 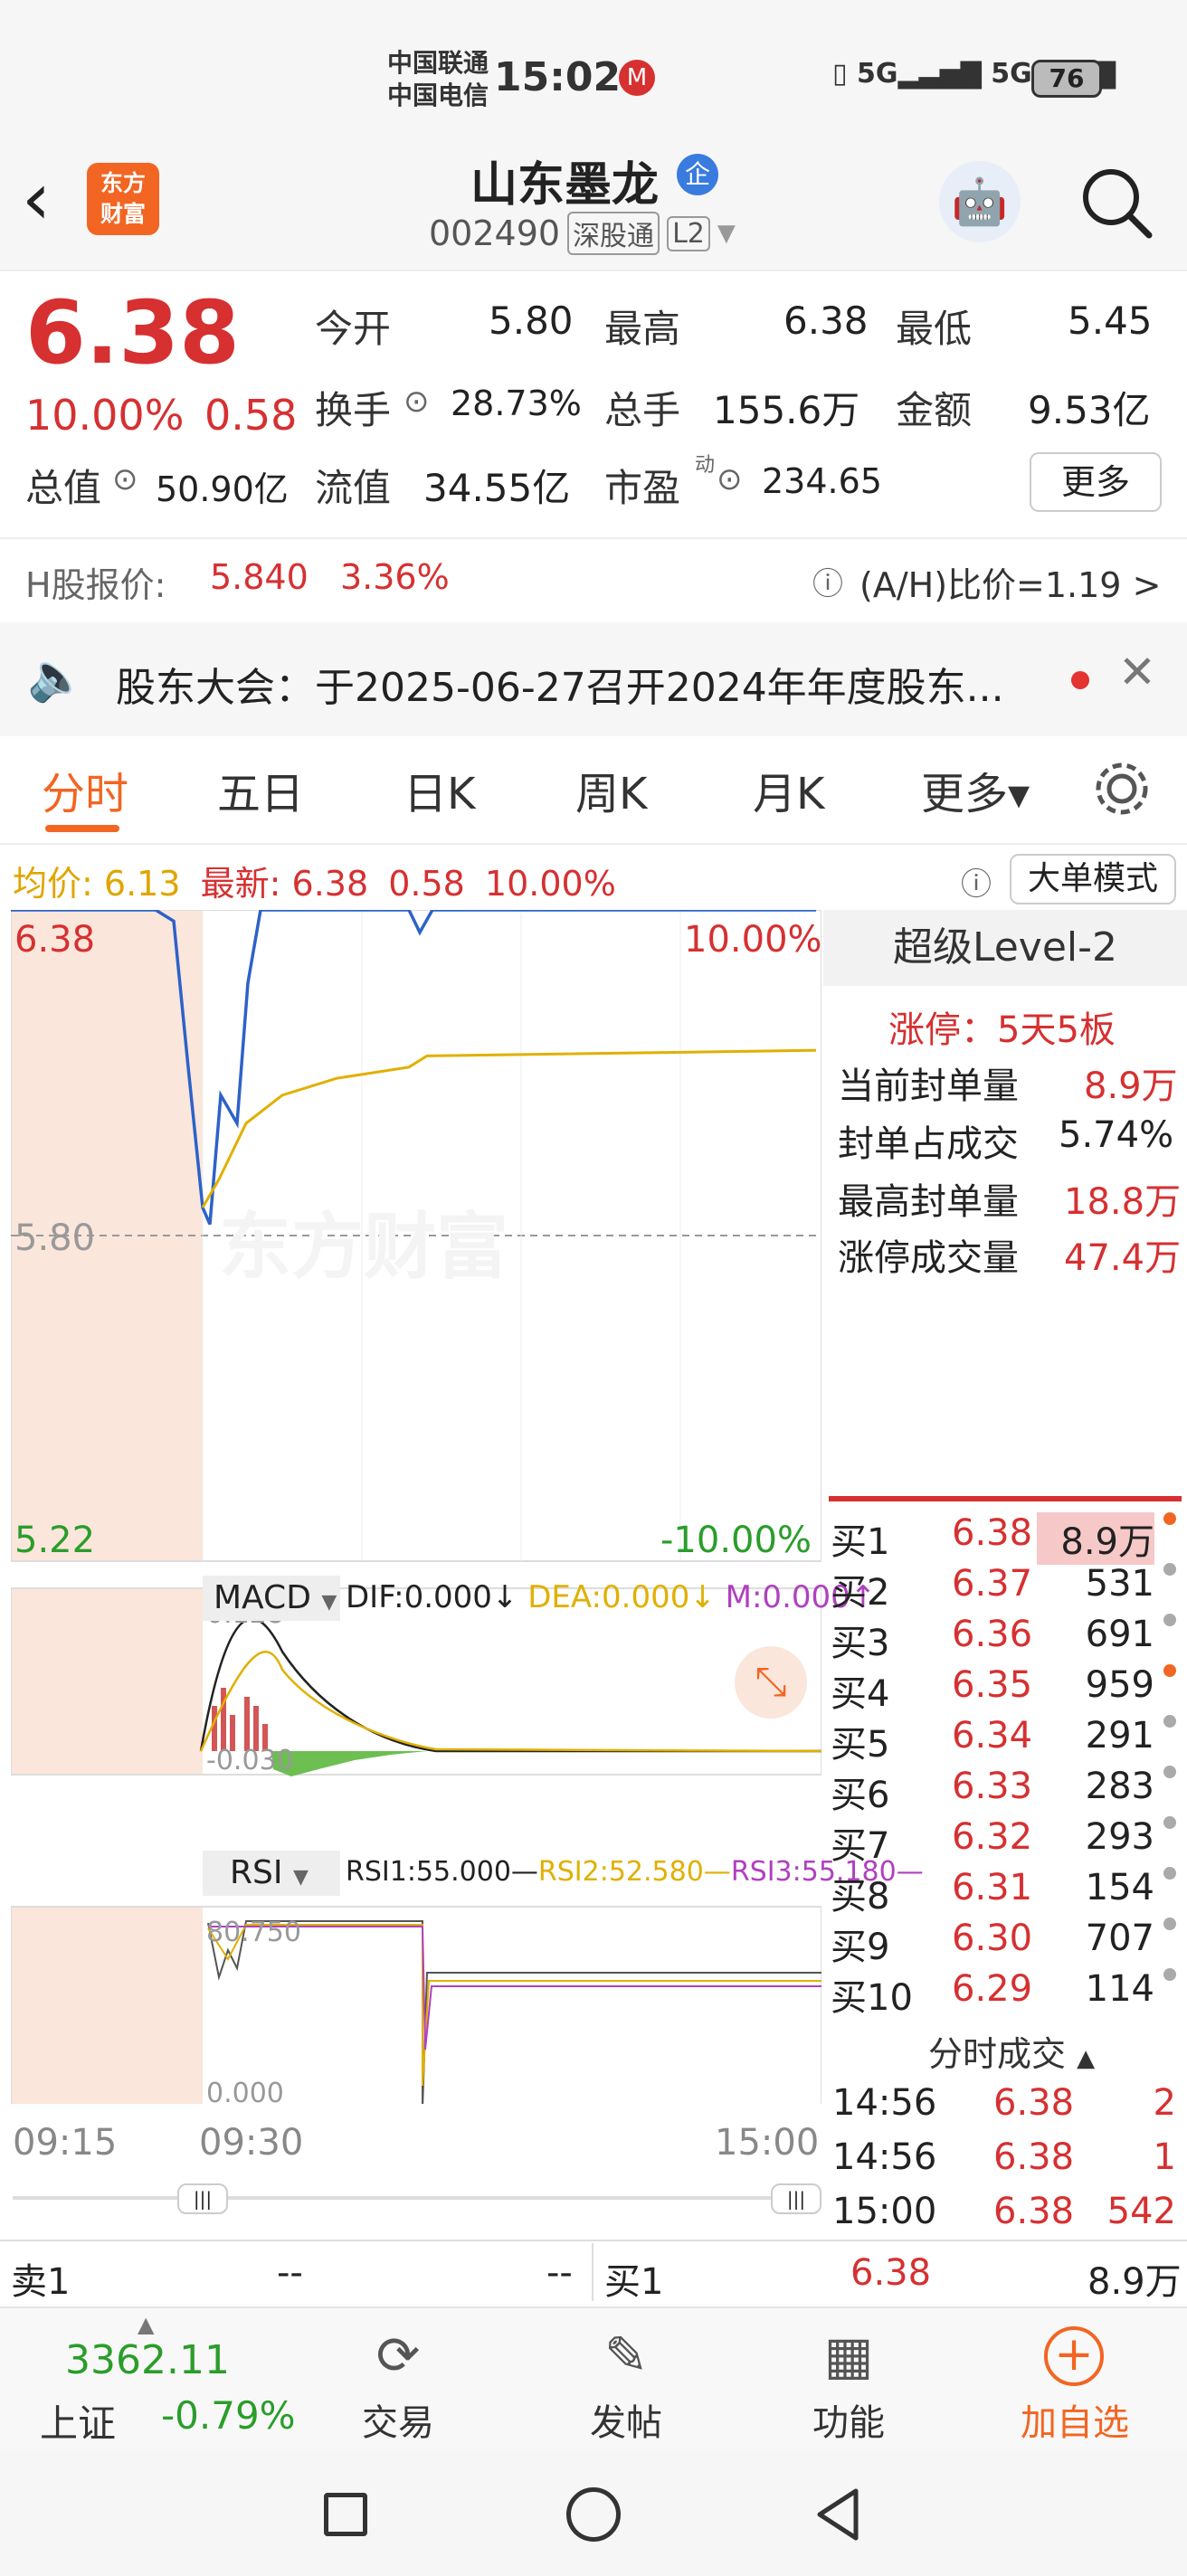 I want to click on low-label: 最低, so click(x=934, y=329).